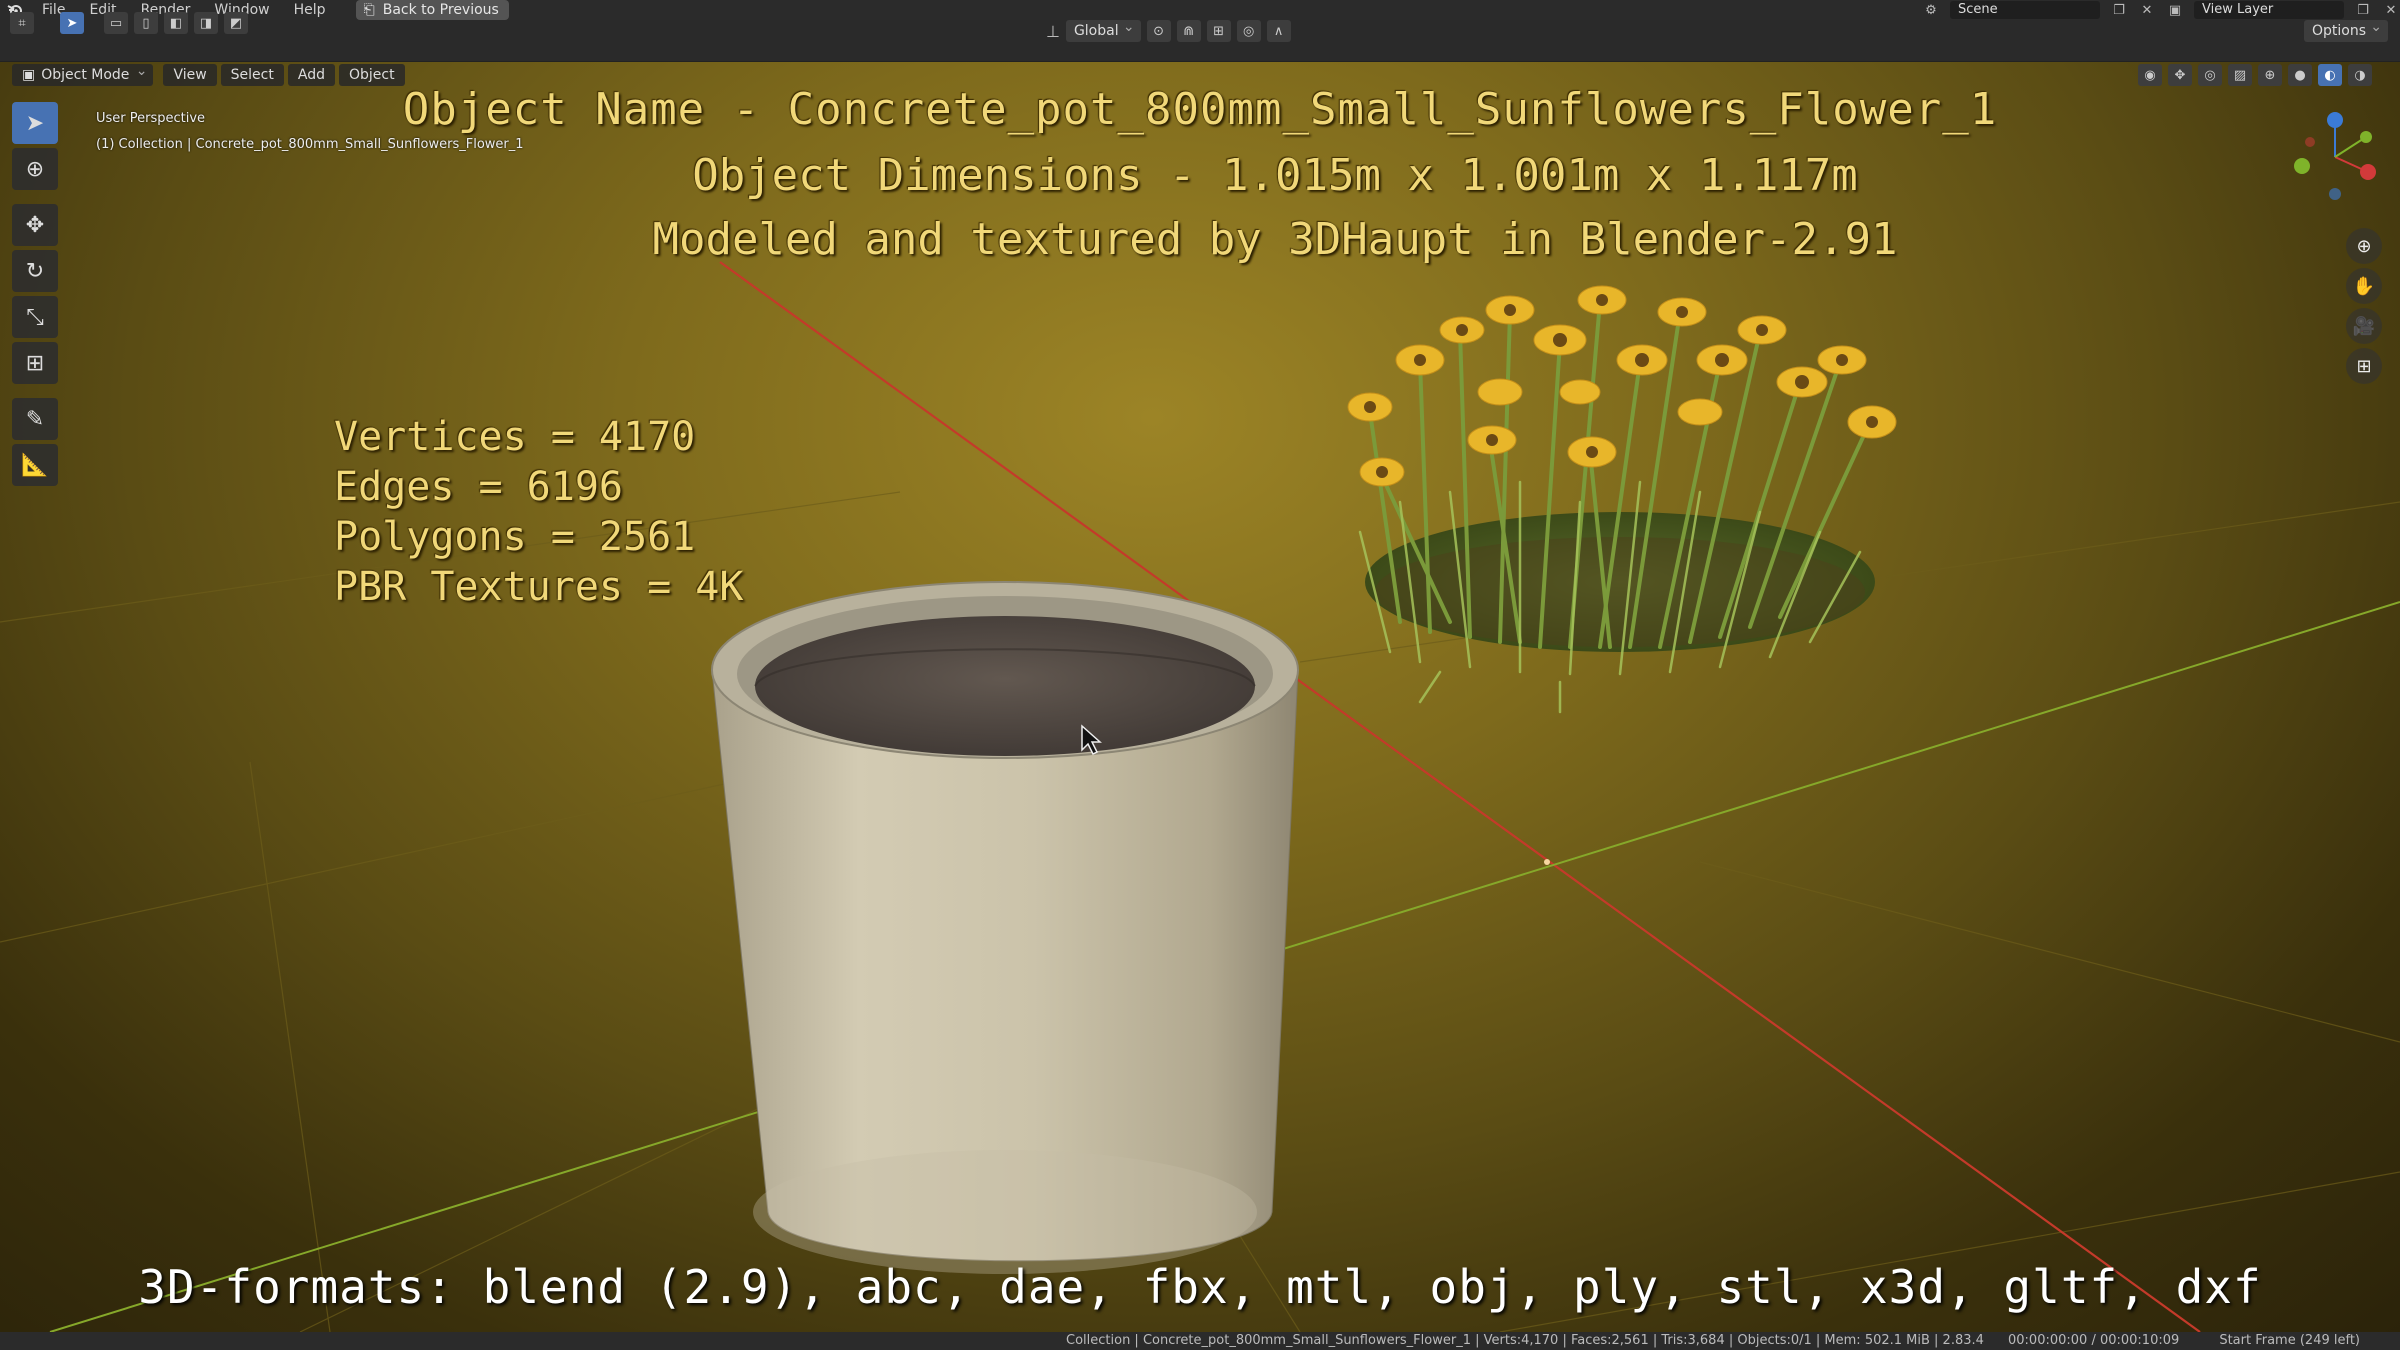  Describe the element at coordinates (2175, 10) in the screenshot. I see `view-layer-icon: ▣` at that location.